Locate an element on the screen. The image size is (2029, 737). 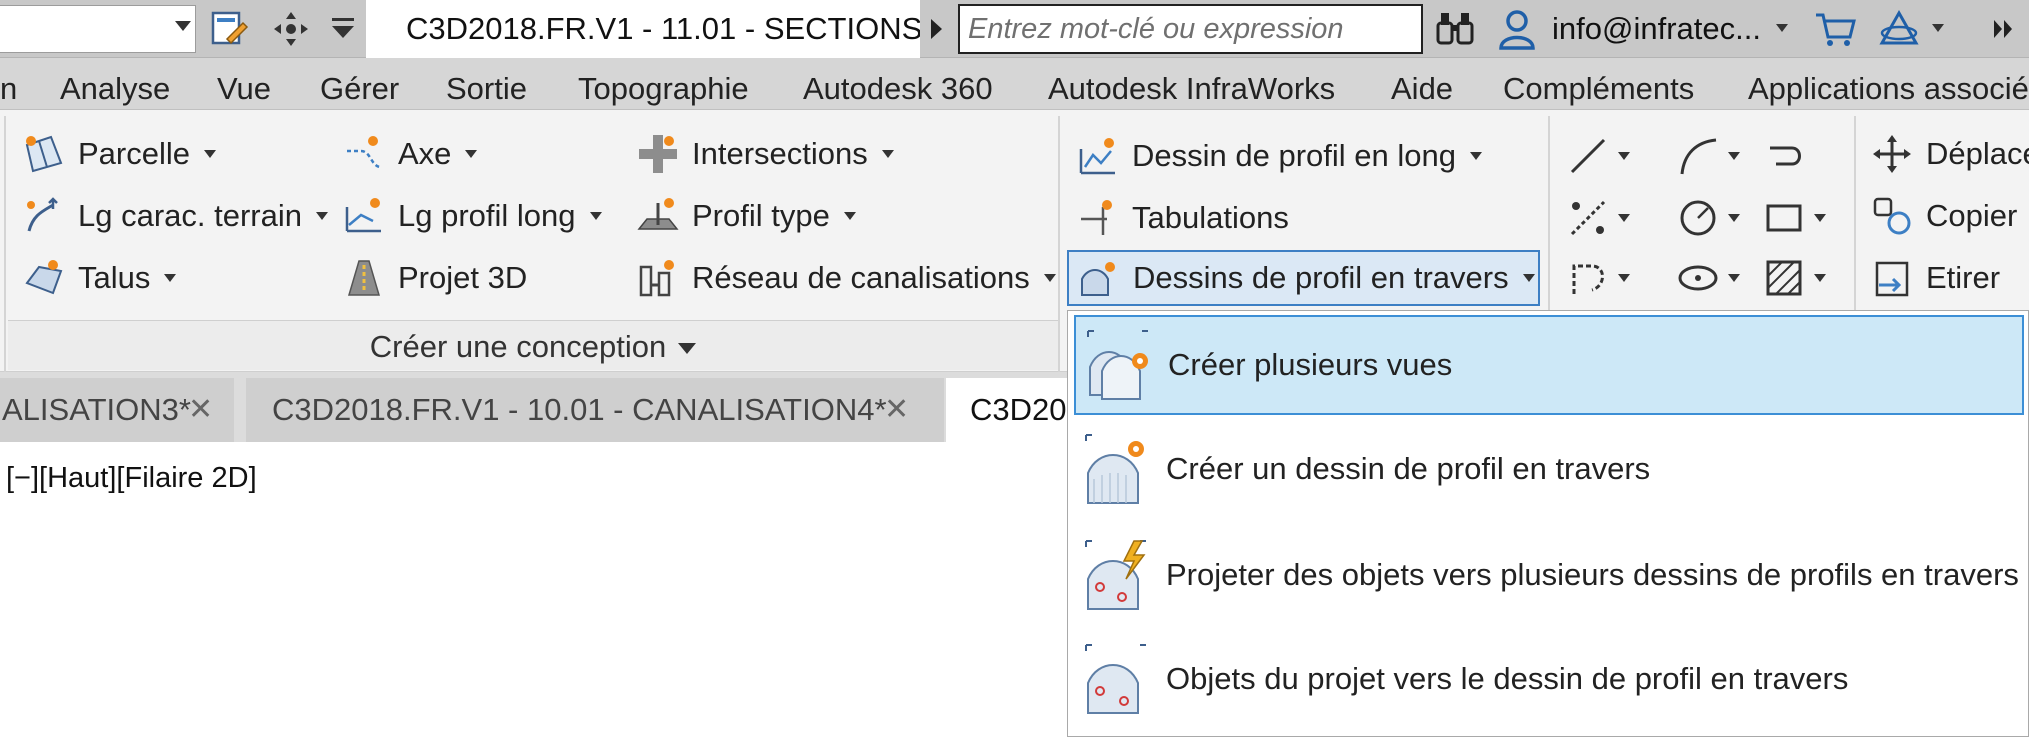
stretch-icon is located at coordinates (1892, 278).